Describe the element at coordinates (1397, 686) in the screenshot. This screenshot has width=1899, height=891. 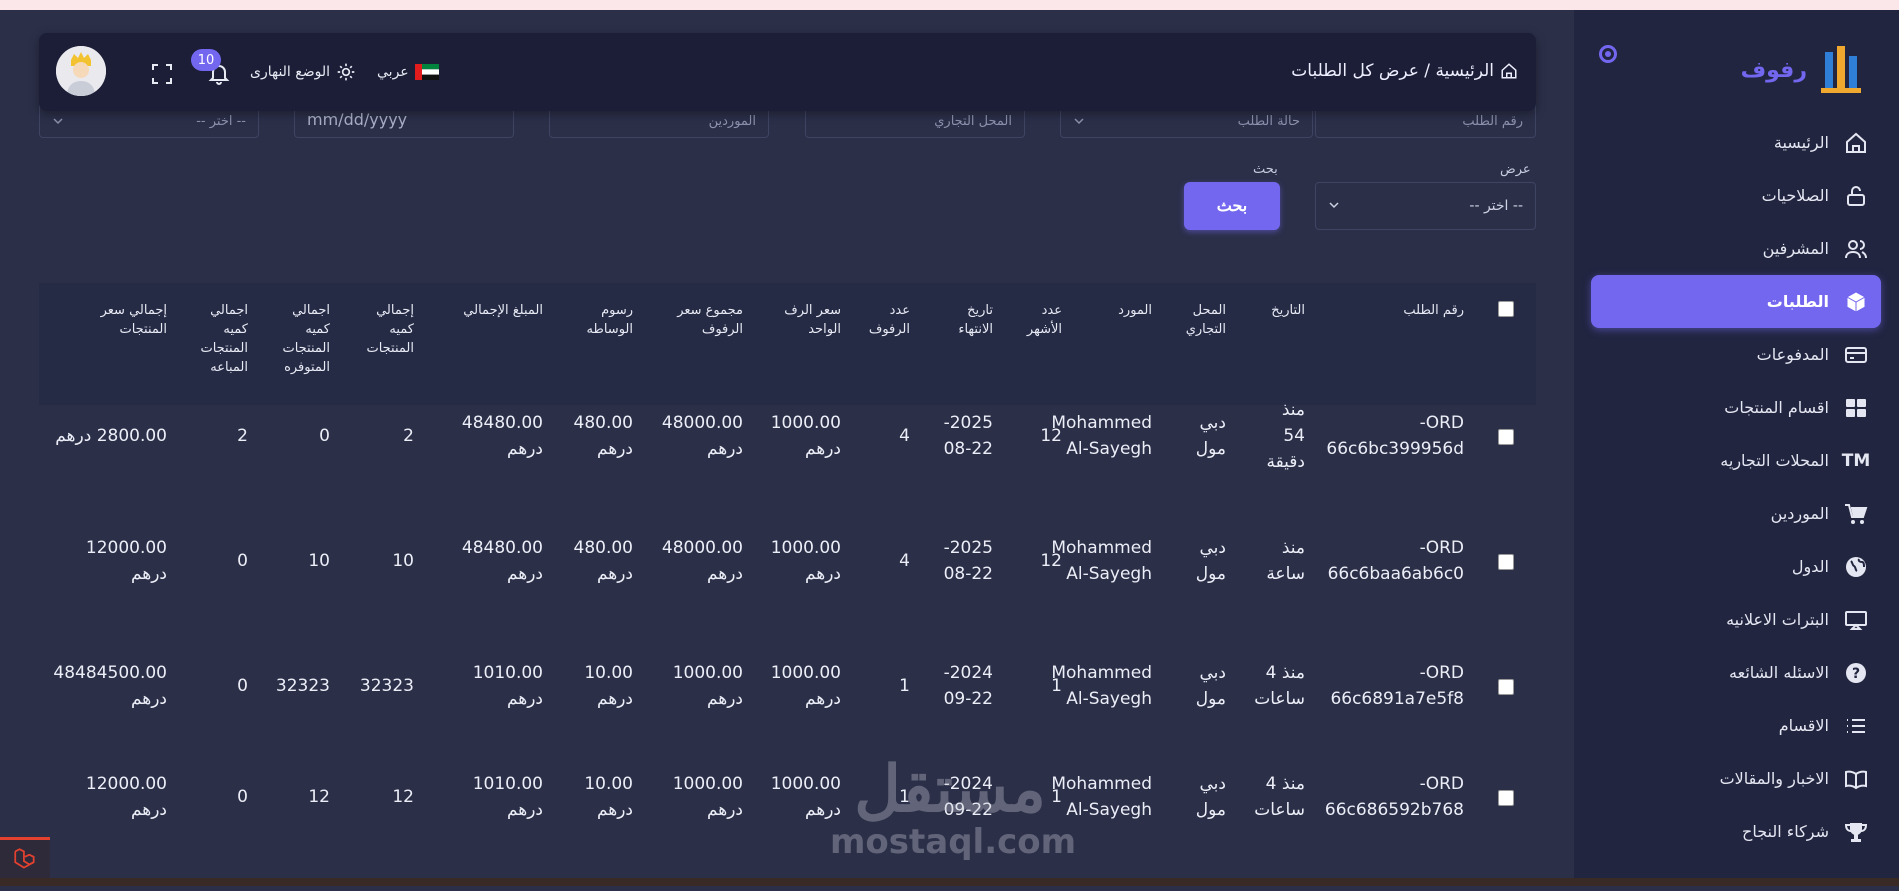
I see `cell-order-number: ORD- 66c6891a7e5f8` at that location.